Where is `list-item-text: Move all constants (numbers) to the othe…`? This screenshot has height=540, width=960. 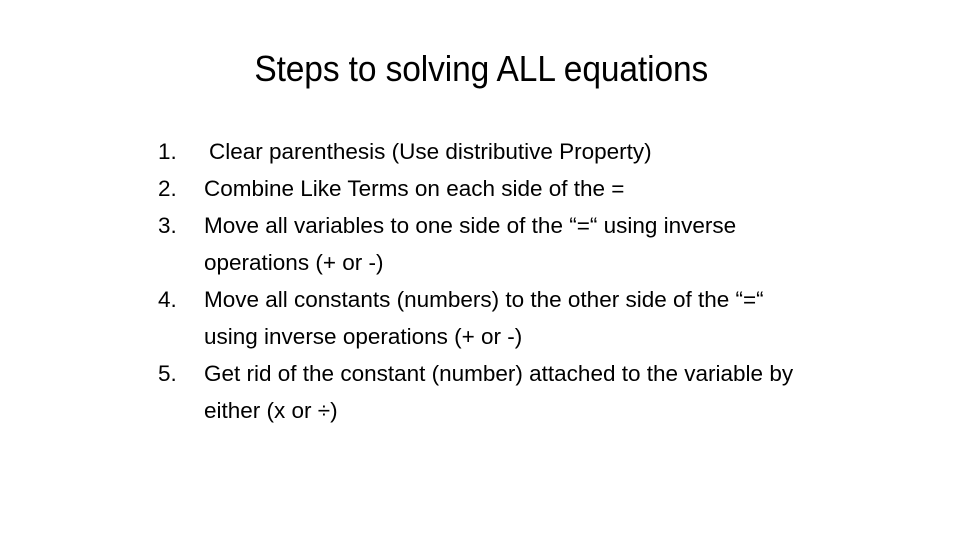
list-item-text: Move all constants (numbers) to the othe… is located at coordinates (484, 318).